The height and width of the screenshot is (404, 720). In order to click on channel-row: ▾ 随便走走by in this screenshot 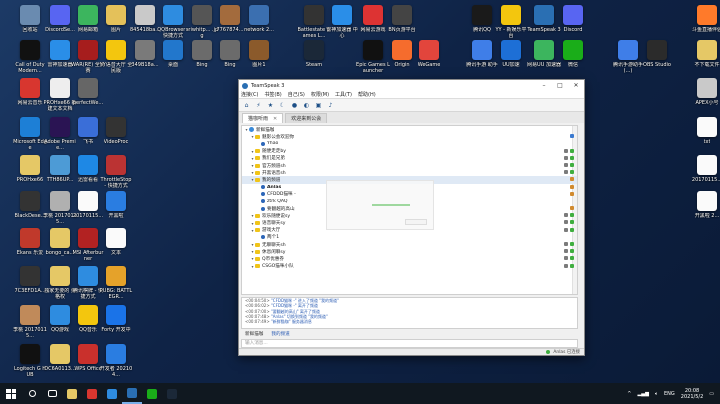, I will do `click(409, 151)`.